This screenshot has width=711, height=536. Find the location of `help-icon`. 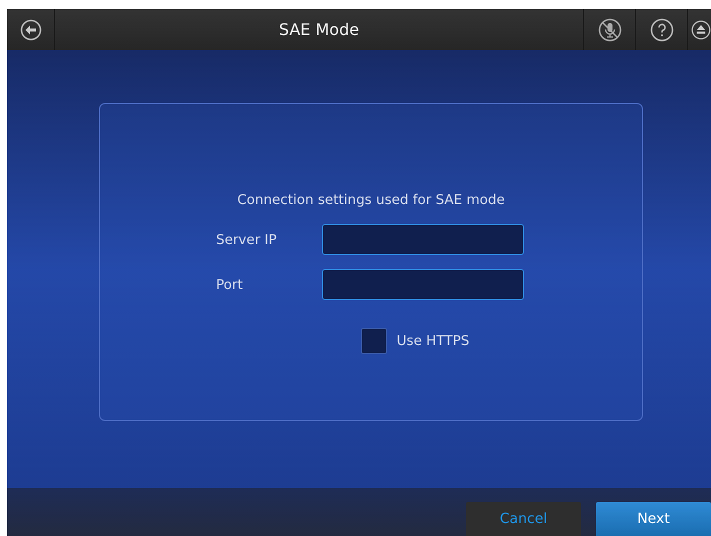

help-icon is located at coordinates (662, 30).